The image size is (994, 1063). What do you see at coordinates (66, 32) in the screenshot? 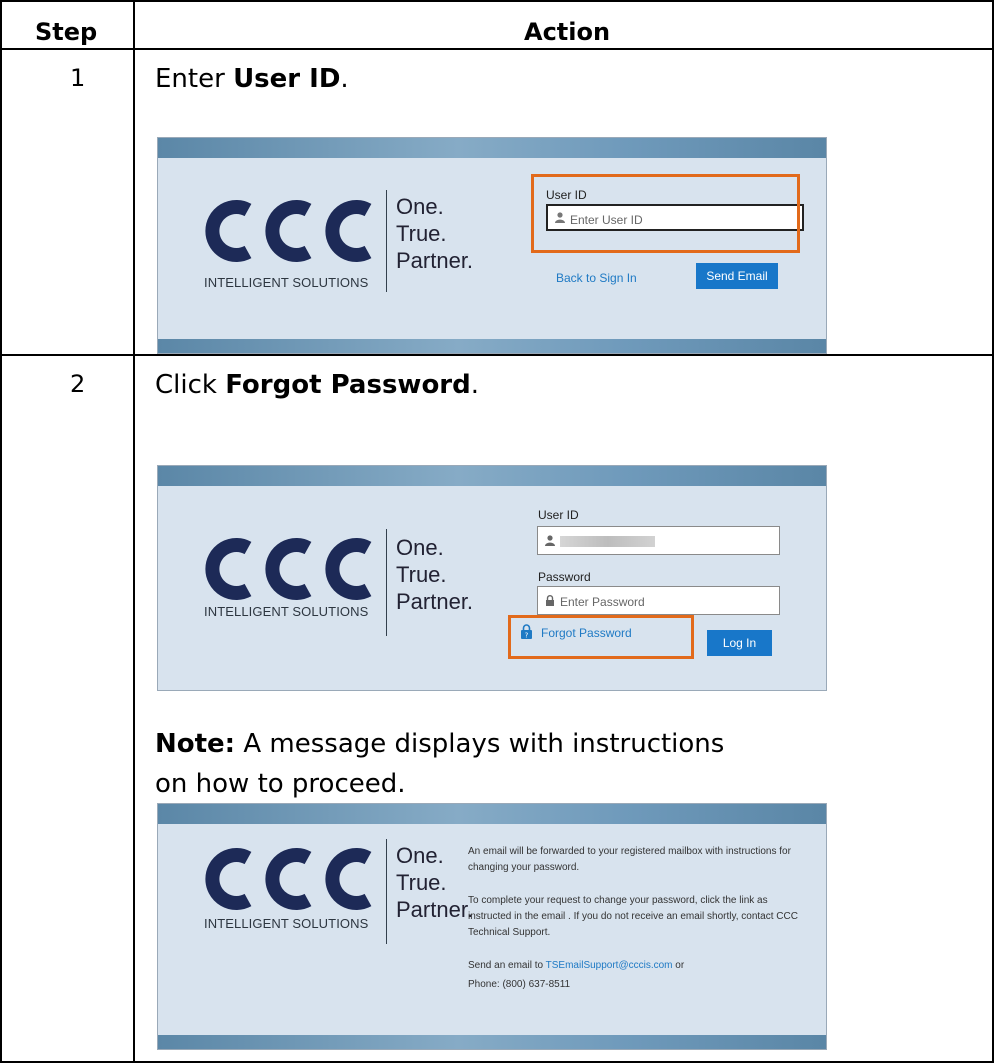
I see `header-step: Step` at bounding box center [66, 32].